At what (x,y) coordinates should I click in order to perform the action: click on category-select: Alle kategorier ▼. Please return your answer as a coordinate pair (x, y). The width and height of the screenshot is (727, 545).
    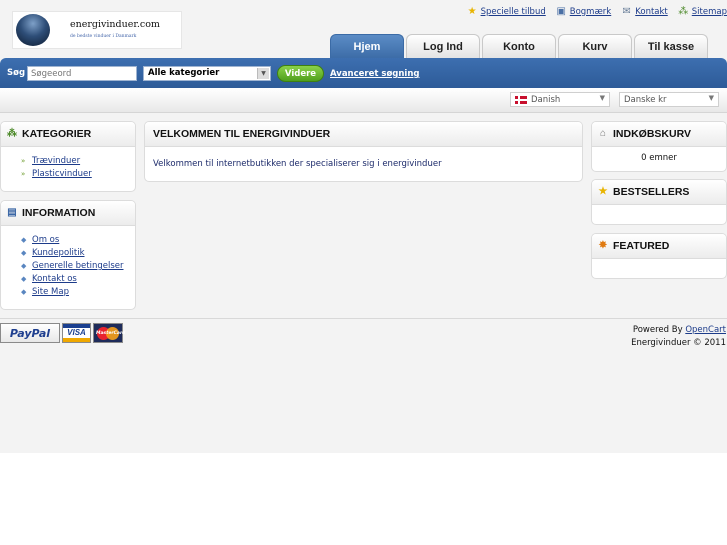
    Looking at the image, I should click on (207, 73).